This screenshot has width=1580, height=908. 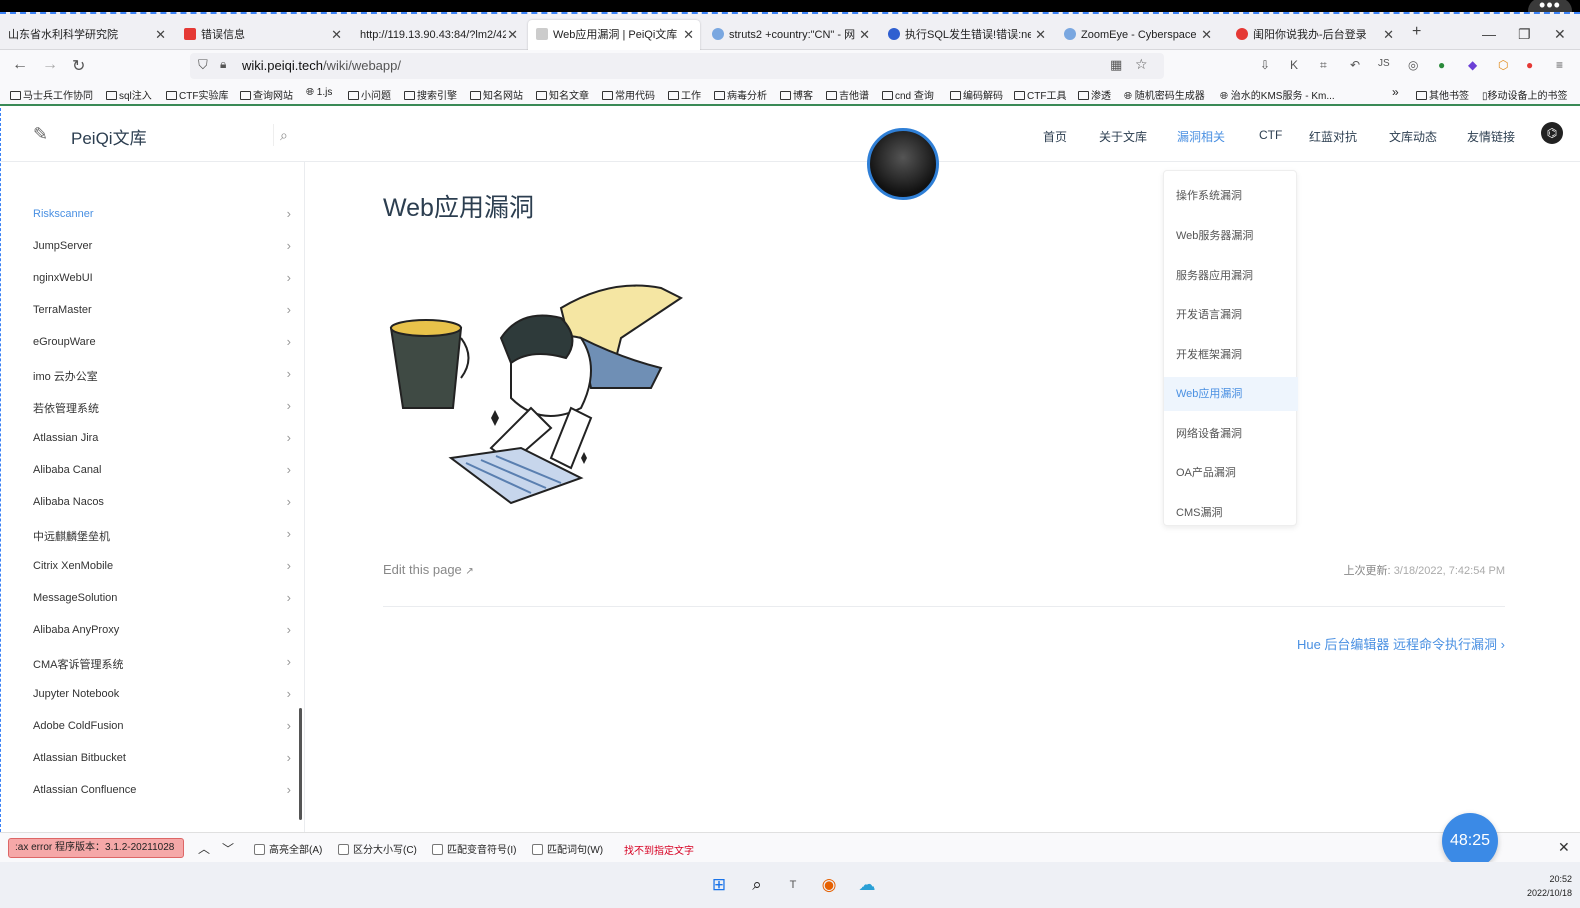 I want to click on text-app-icon: T, so click(x=793, y=885).